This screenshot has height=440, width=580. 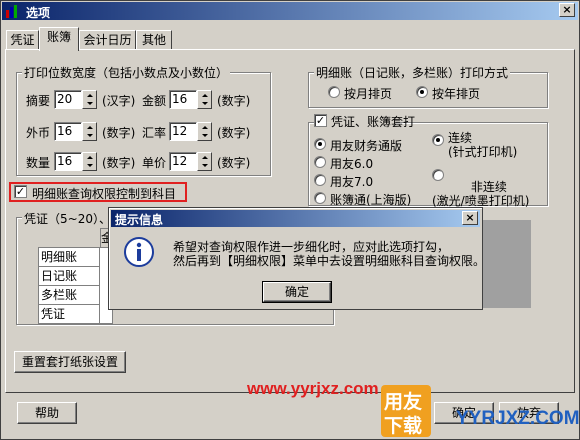 I want to click on table-row-voucher: 凭证, so click(x=69, y=314).